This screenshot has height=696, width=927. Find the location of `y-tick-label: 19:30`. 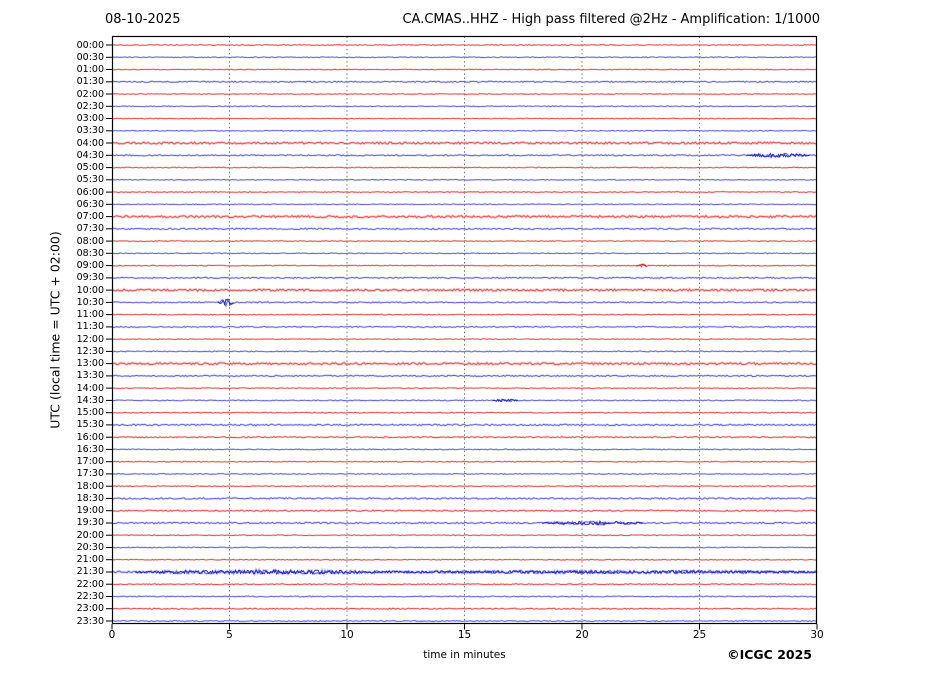

y-tick-label: 19:30 is located at coordinates (90, 523).